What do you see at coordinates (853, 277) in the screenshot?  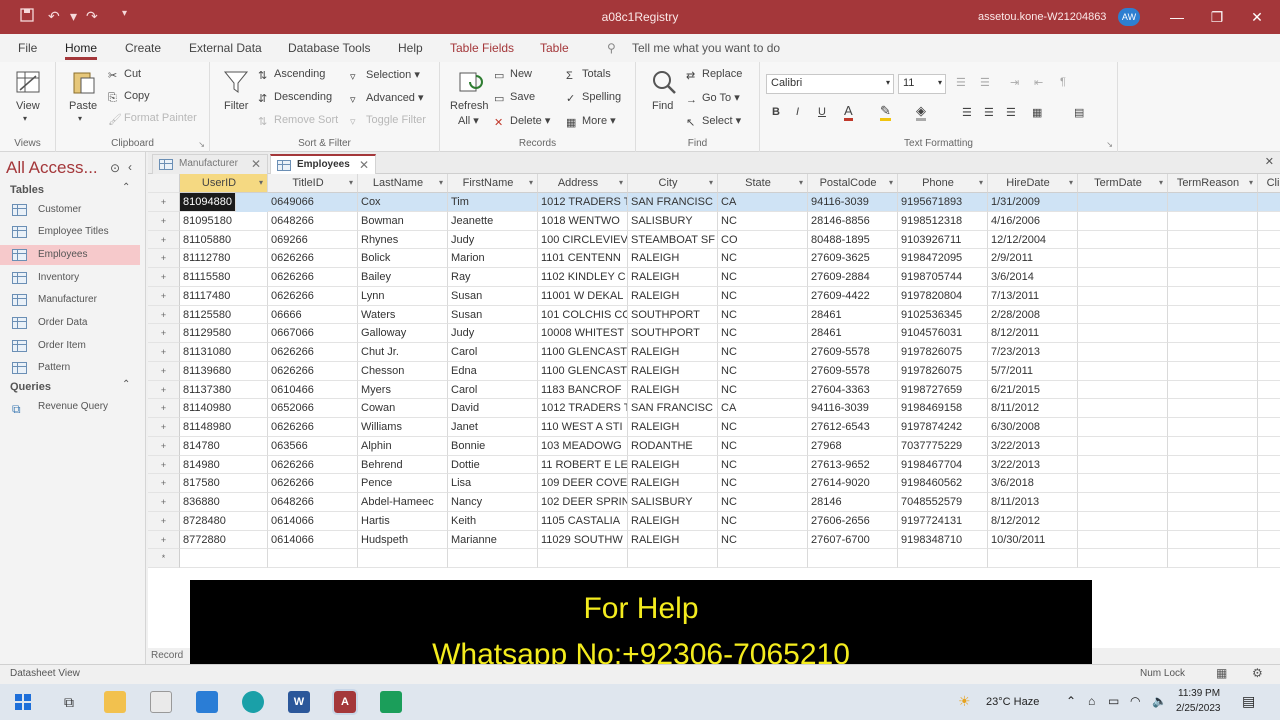 I see `table-cell: 27609-2884` at bounding box center [853, 277].